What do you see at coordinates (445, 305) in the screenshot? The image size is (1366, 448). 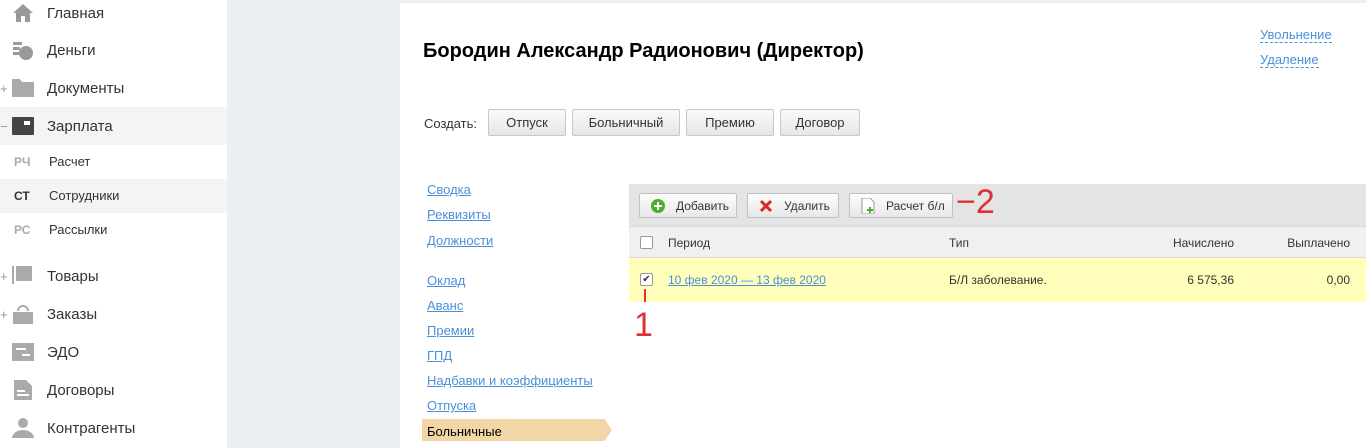 I see `tab-advance: Аванс` at bounding box center [445, 305].